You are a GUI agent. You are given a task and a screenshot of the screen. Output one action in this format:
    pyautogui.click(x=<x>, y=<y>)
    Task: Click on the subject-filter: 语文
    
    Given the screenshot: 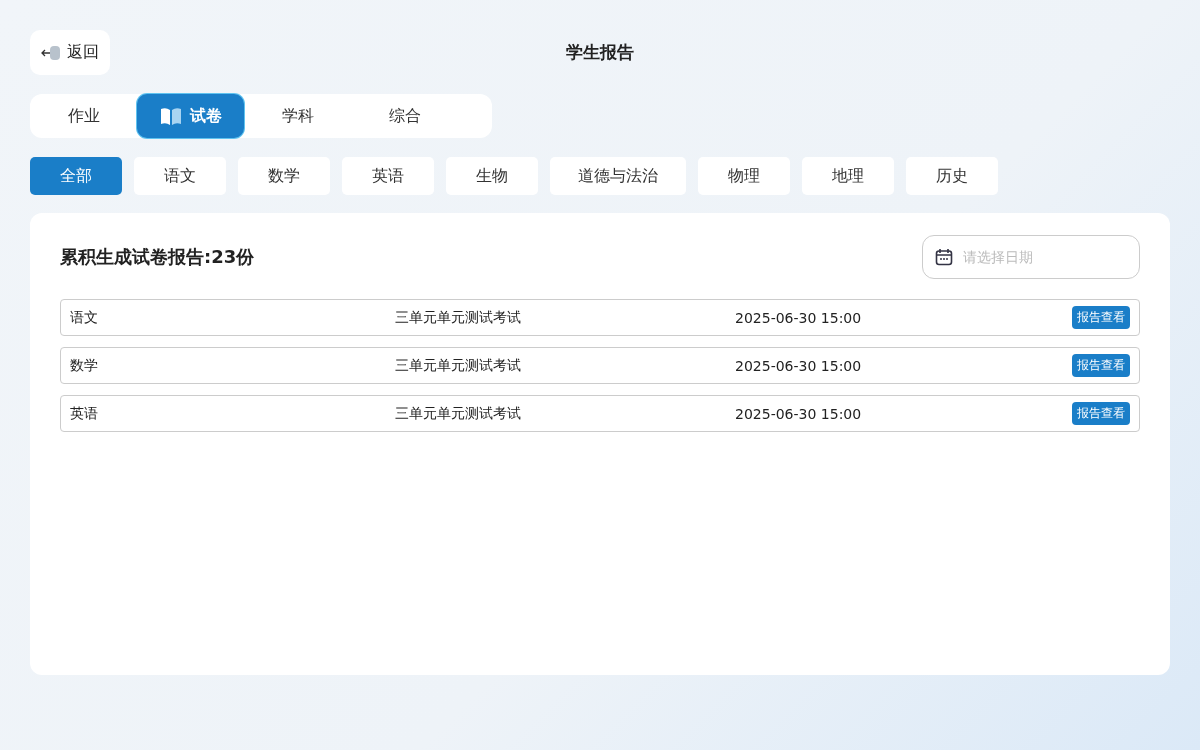 What is the action you would take?
    pyautogui.click(x=180, y=176)
    